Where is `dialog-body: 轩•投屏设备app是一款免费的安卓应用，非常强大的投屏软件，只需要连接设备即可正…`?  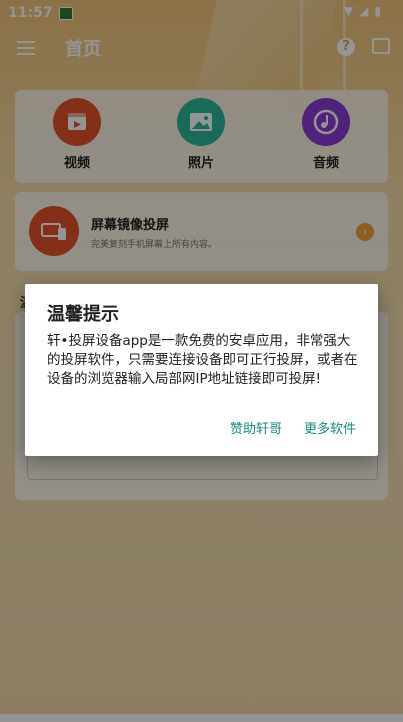
dialog-body: 轩•投屏设备app是一款免费的安卓应用，非常强大的投屏软件，只需要连接设备即可正… is located at coordinates (202, 360).